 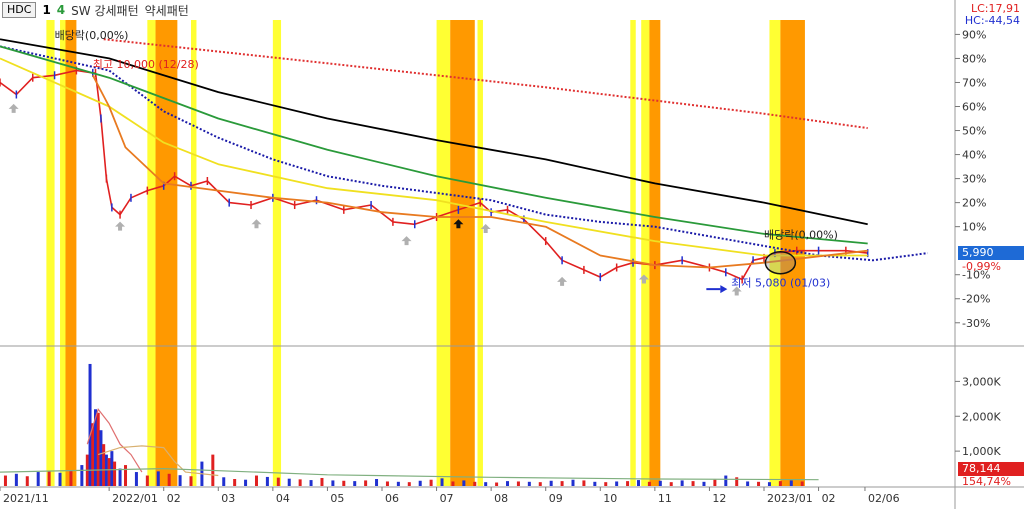 I want to click on volume-y-tick-label: 1,000K, so click(x=981, y=451).